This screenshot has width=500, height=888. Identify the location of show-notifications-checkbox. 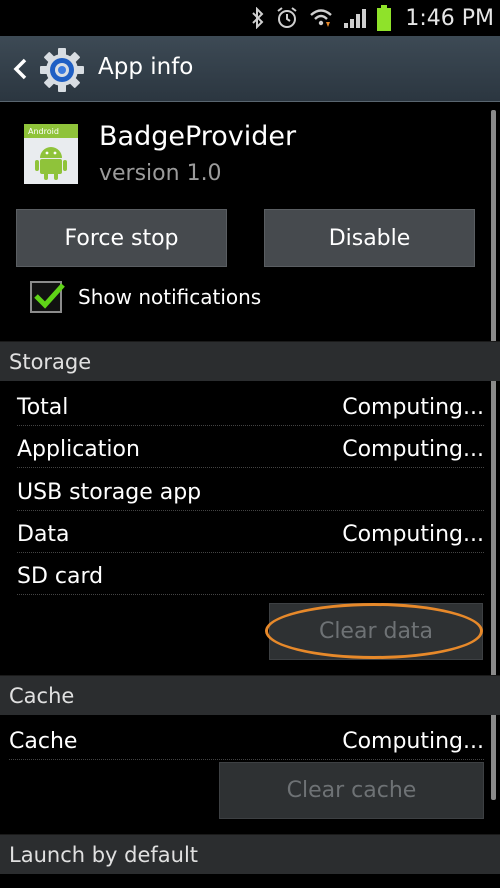
(47, 297).